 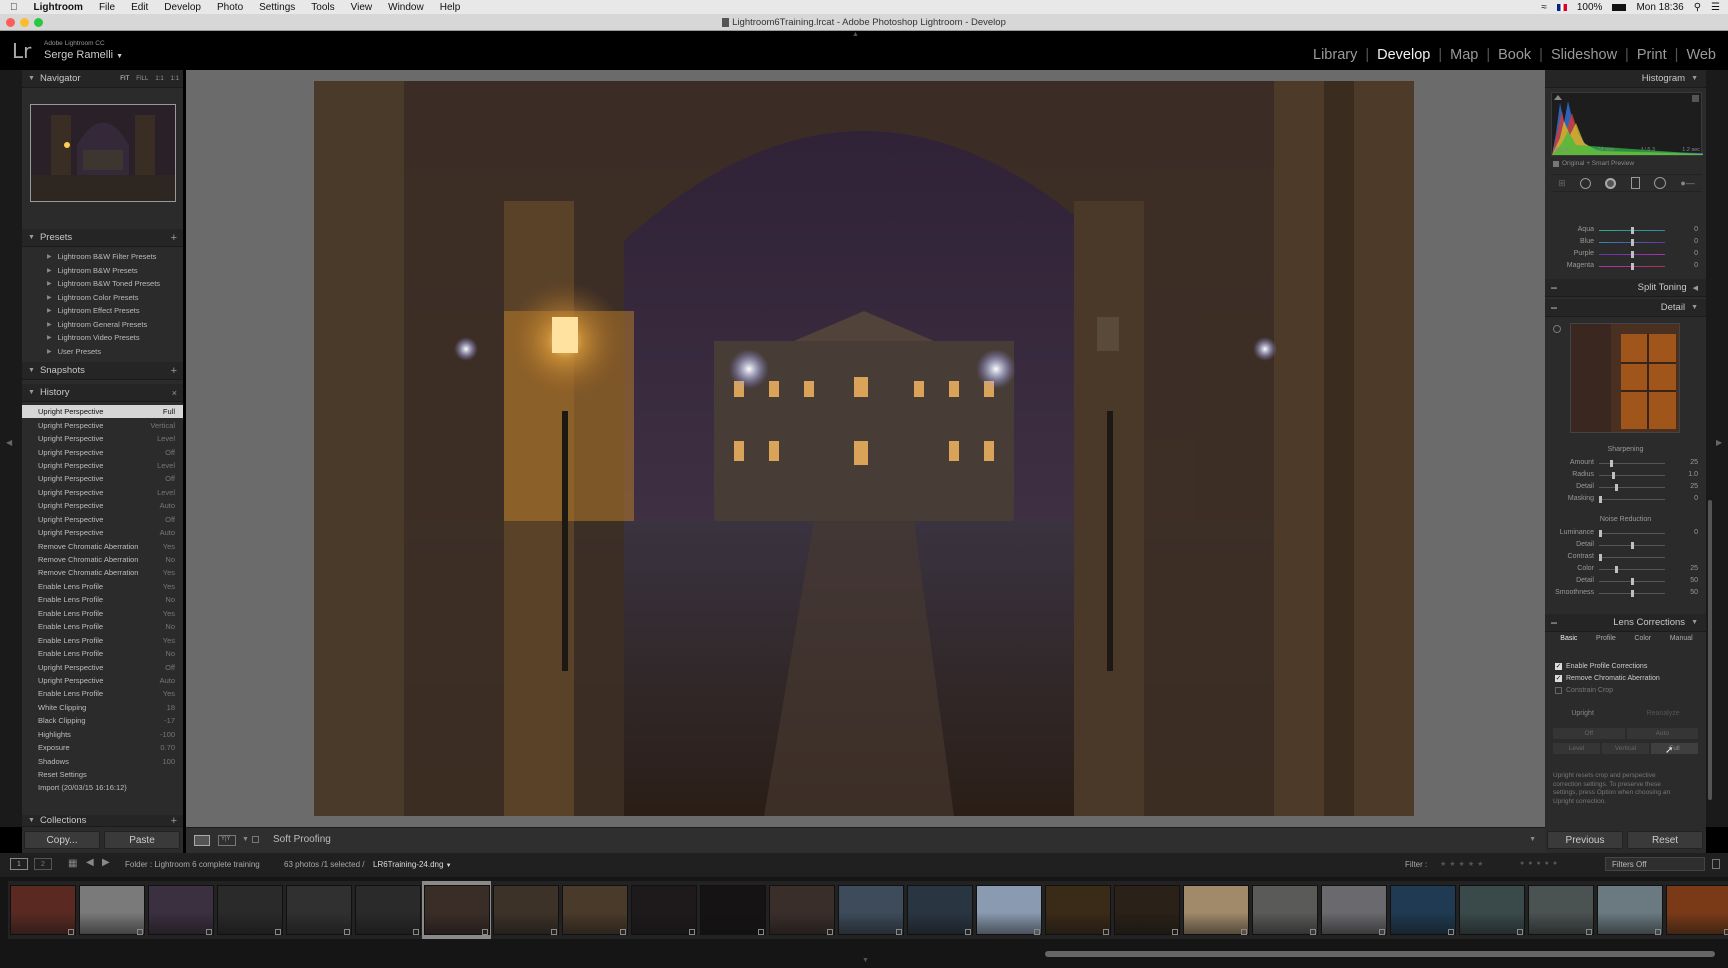 I want to click on slider-value: 50, so click(x=1694, y=592).